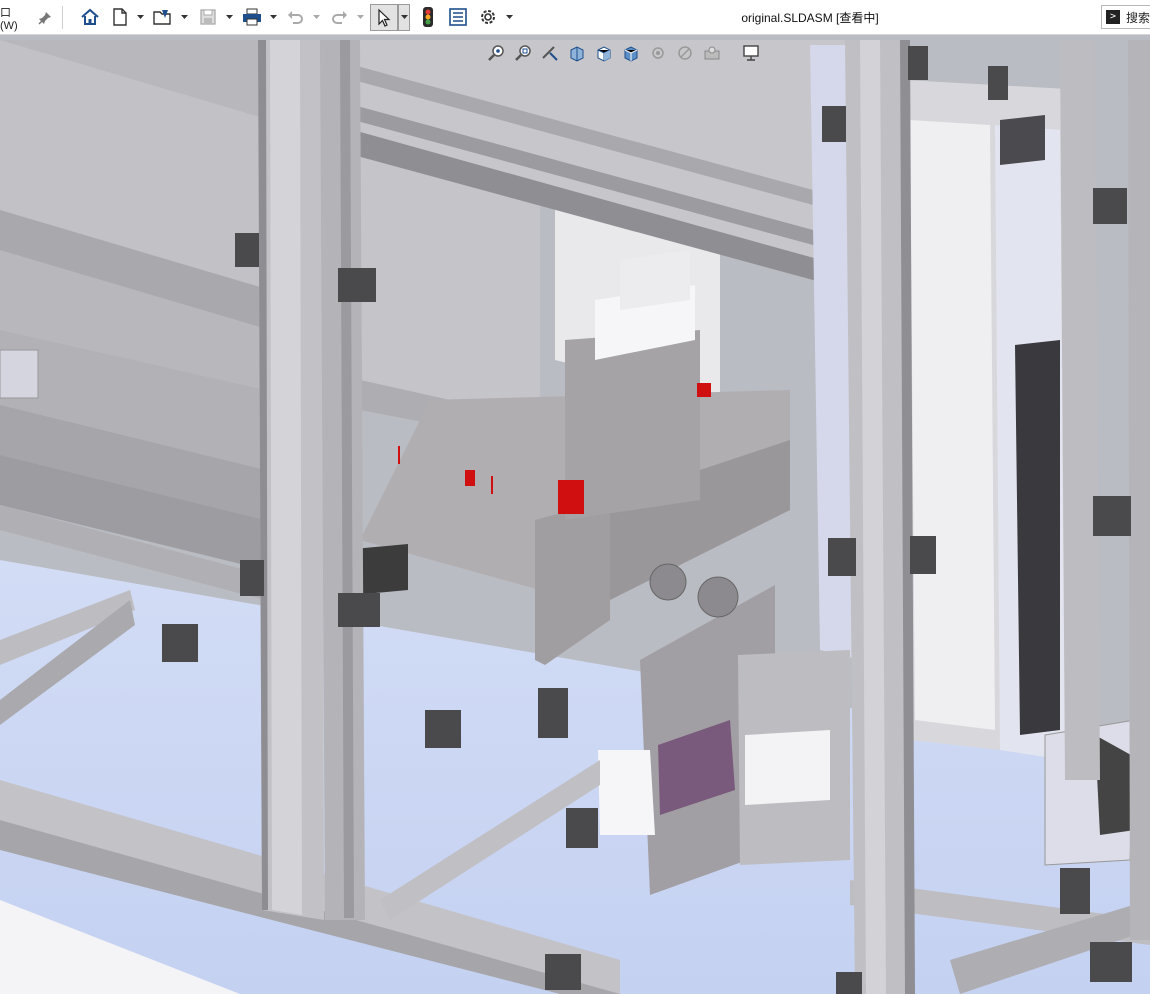 The width and height of the screenshot is (1150, 994). I want to click on view-settings-icon, so click(751, 53).